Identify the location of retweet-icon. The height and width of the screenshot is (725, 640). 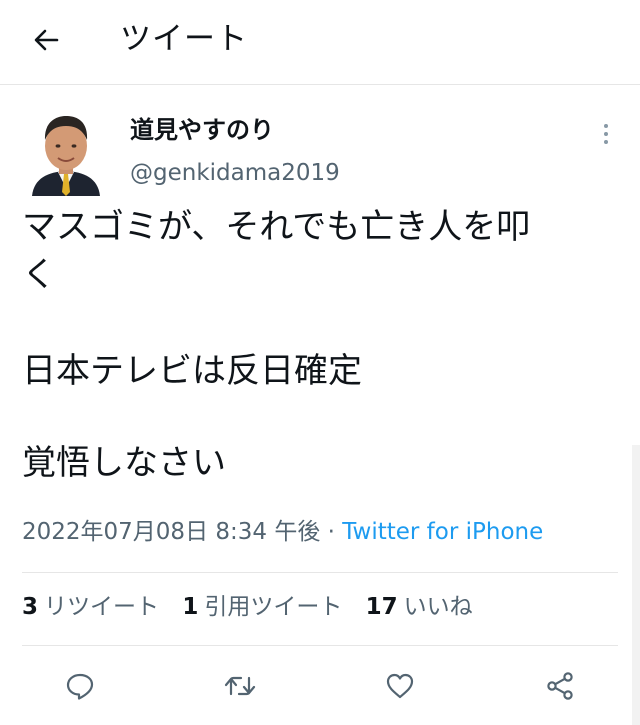
(240, 686).